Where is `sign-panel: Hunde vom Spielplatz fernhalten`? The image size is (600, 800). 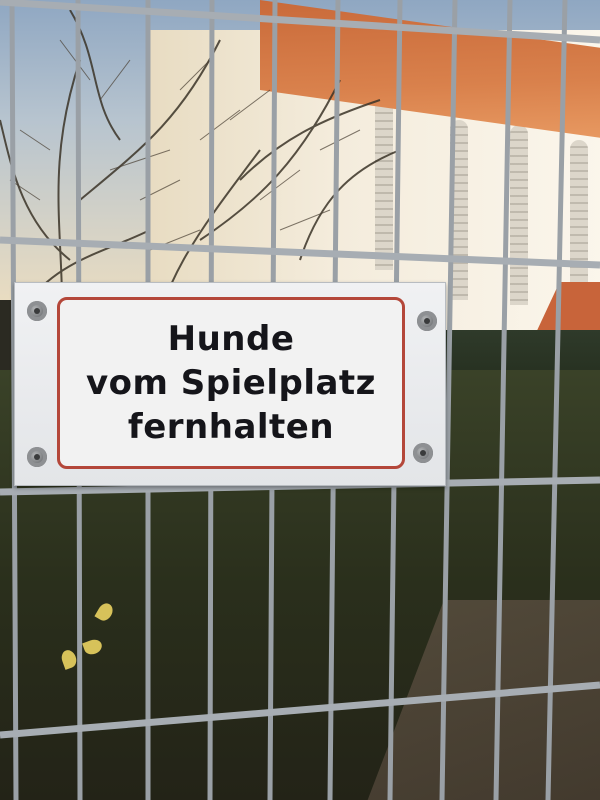
sign-panel: Hunde vom Spielplatz fernhalten is located at coordinates (231, 383).